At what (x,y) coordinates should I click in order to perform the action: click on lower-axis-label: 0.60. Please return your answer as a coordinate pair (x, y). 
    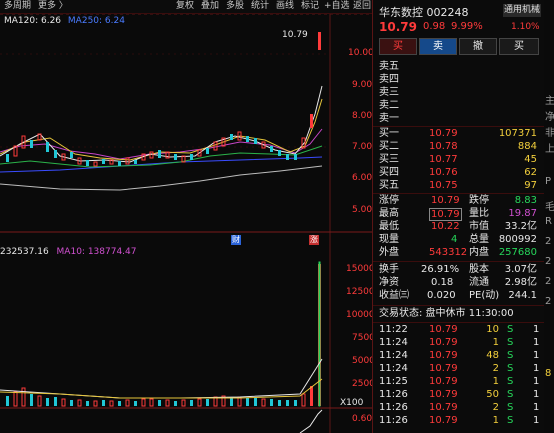
    Looking at the image, I should click on (362, 419).